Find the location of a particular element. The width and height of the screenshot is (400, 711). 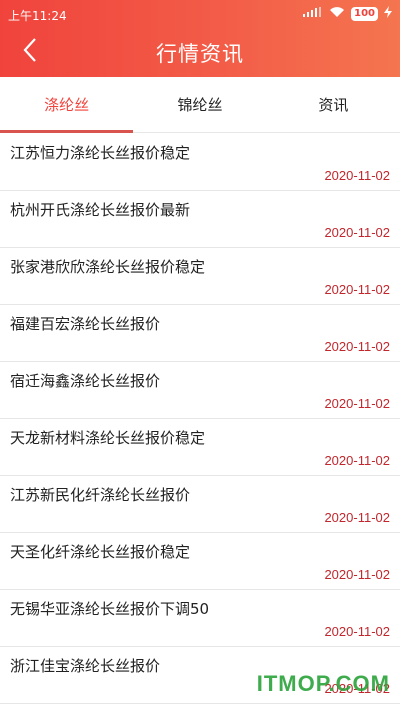

charging-icon is located at coordinates (388, 13).